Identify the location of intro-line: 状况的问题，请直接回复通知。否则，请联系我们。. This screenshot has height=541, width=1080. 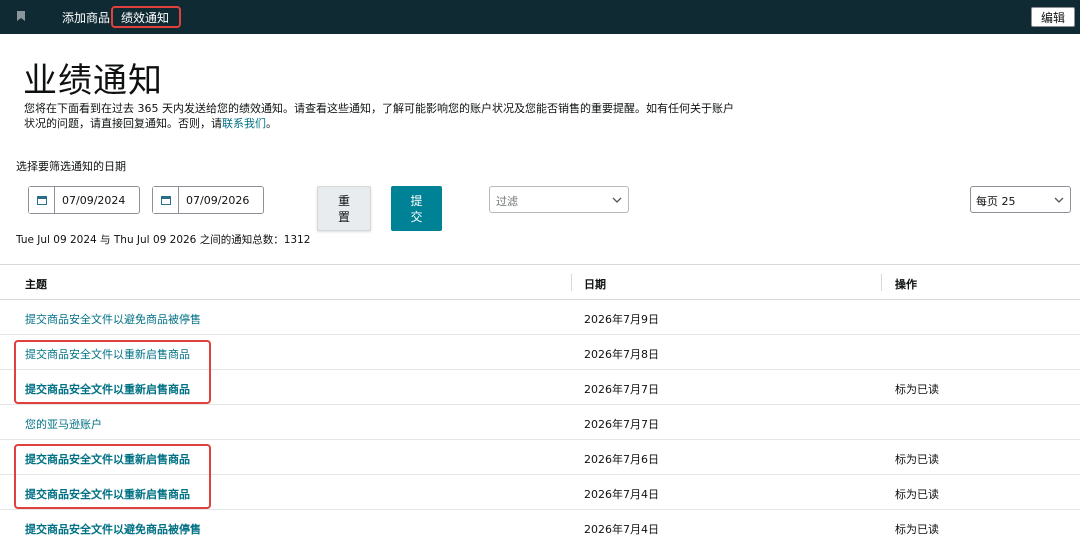
(374, 123).